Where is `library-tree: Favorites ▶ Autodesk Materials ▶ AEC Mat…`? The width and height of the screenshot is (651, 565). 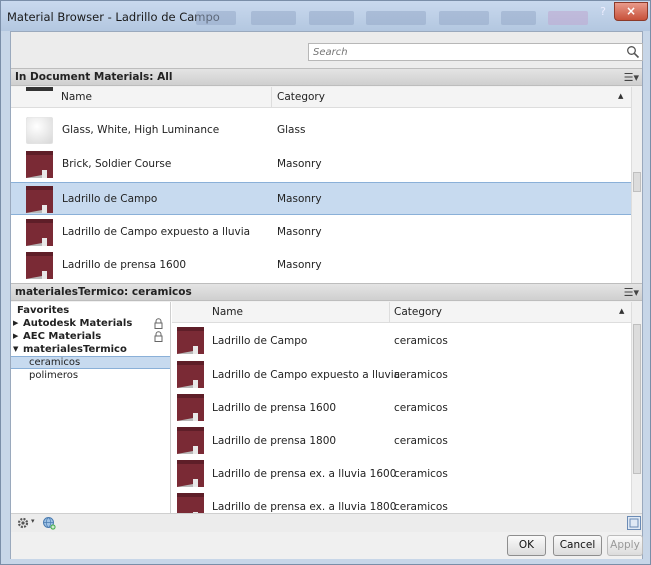
library-tree: Favorites ▶ Autodesk Materials ▶ AEC Mat… is located at coordinates (91, 407).